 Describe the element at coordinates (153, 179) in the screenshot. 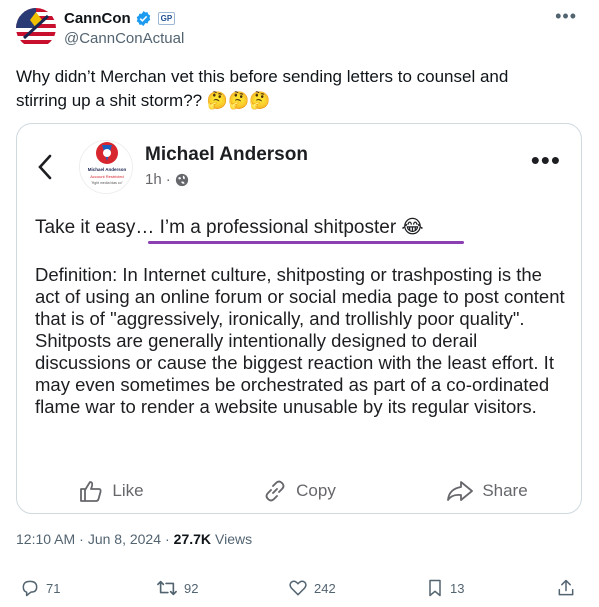

I see `fb-time-ago: 1h` at that location.